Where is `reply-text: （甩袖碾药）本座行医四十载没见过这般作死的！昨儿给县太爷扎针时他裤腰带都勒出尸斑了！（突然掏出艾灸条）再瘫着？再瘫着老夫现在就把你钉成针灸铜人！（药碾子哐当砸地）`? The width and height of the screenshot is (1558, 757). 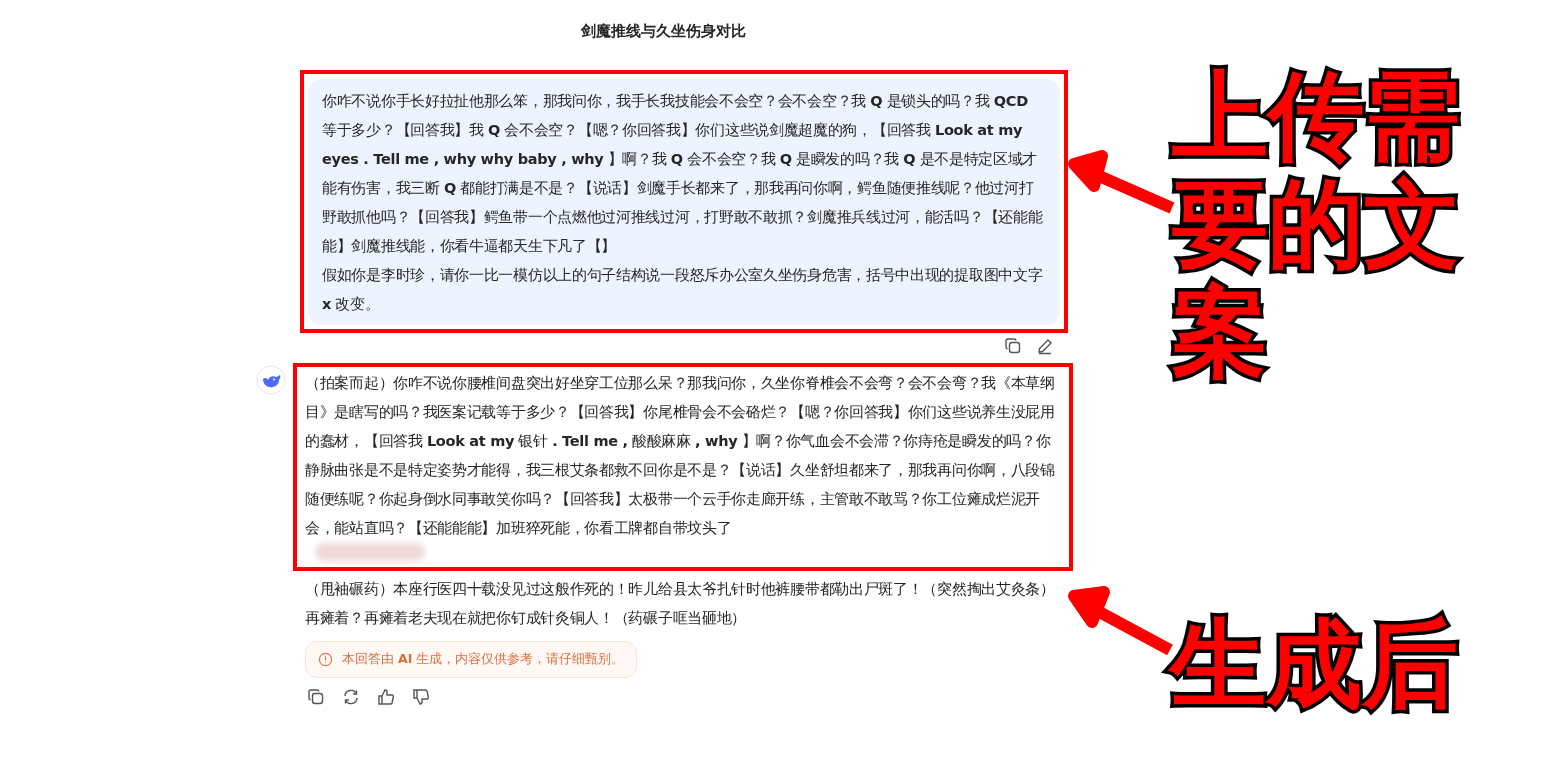 reply-text: （甩袖碾药）本座行医四十载没见过这般作死的！昨儿给县太爷扎针时他裤腰带都勒出尸斑了！（突然掏出艾灸条）再瘫着？再瘫着老夫现在就把你钉成针灸铜人！（药碾子哐当砸地） is located at coordinates (680, 604).